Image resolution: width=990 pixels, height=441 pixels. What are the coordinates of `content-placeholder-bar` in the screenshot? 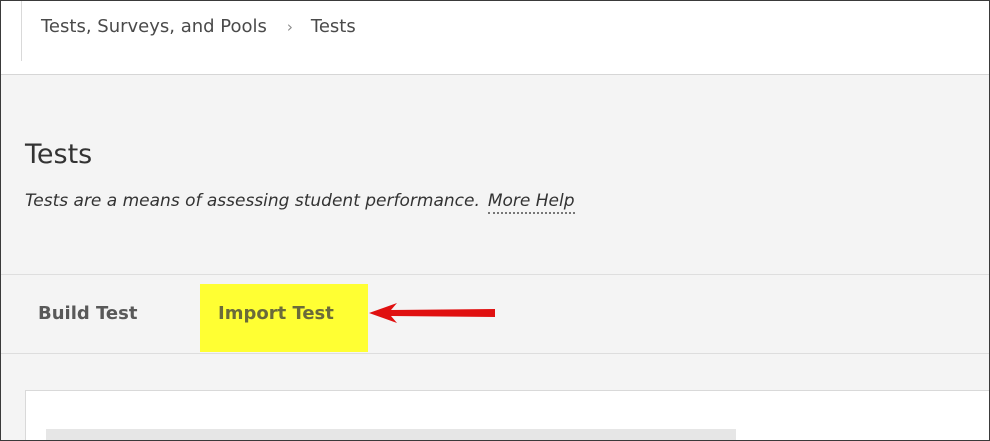 It's located at (391, 434).